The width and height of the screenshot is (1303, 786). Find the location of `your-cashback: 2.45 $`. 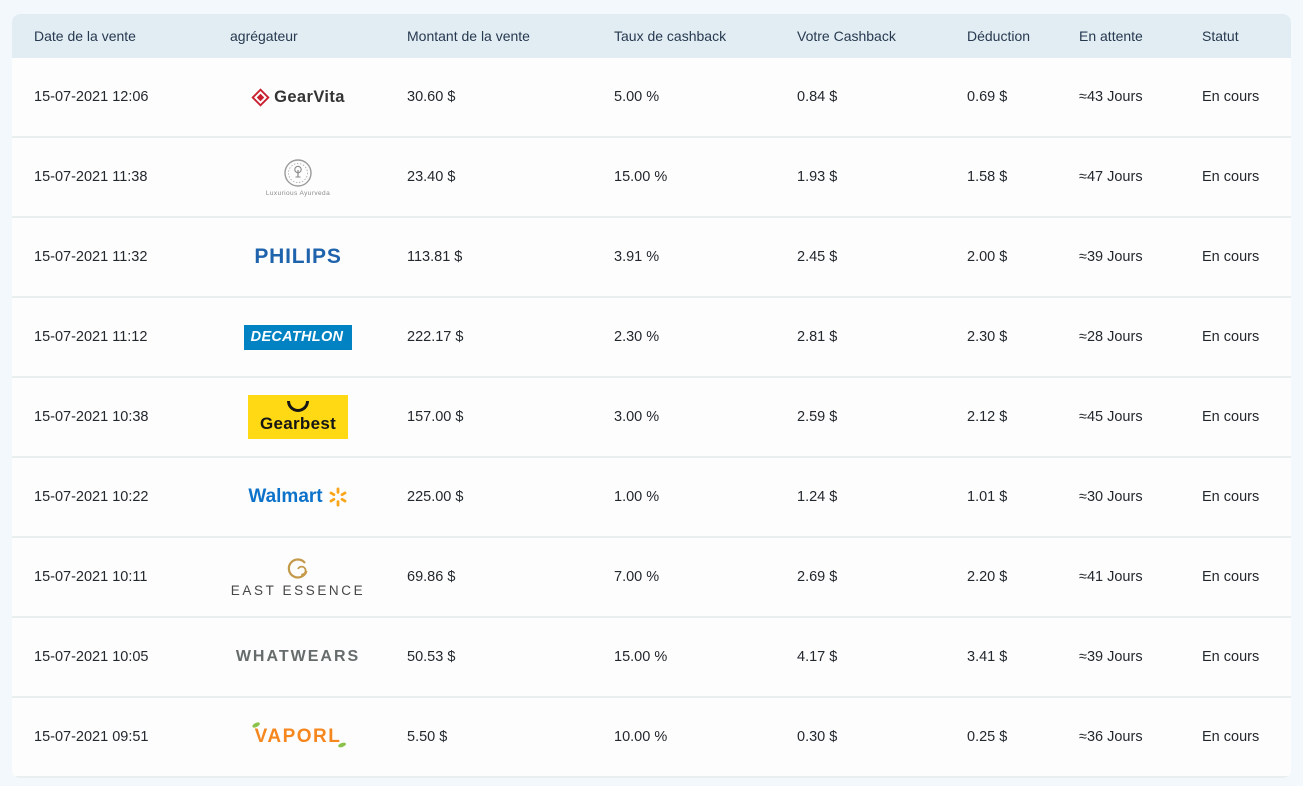

your-cashback: 2.45 $ is located at coordinates (817, 257).